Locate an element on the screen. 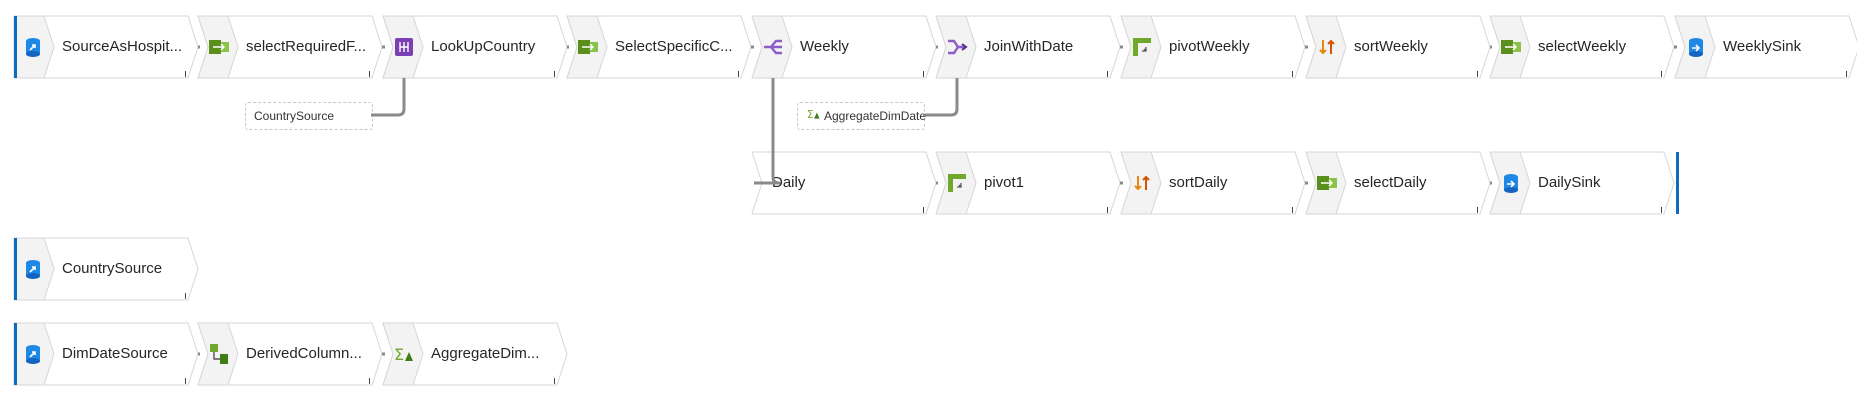 The height and width of the screenshot is (407, 1857). branch-link is located at coordinates (767, 131).